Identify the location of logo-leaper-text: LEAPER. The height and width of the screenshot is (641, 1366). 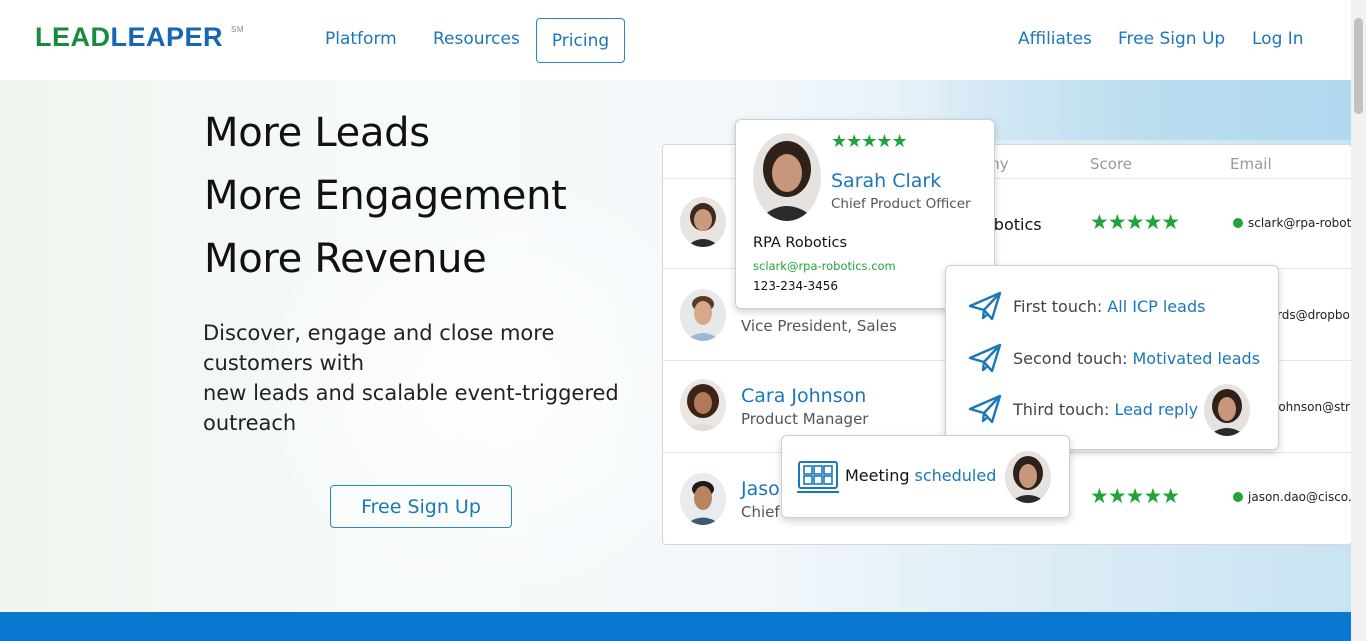
(167, 37).